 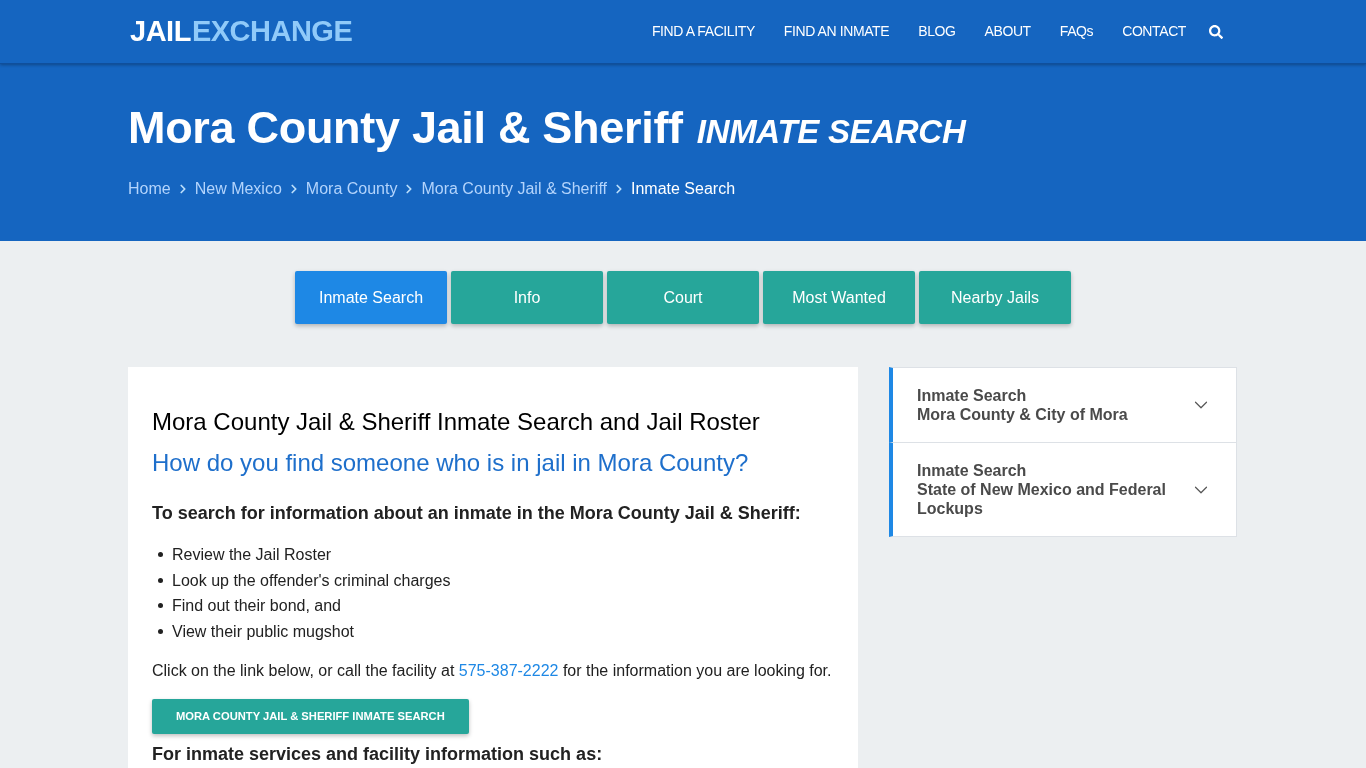 I want to click on search-icon, so click(x=1216, y=31).